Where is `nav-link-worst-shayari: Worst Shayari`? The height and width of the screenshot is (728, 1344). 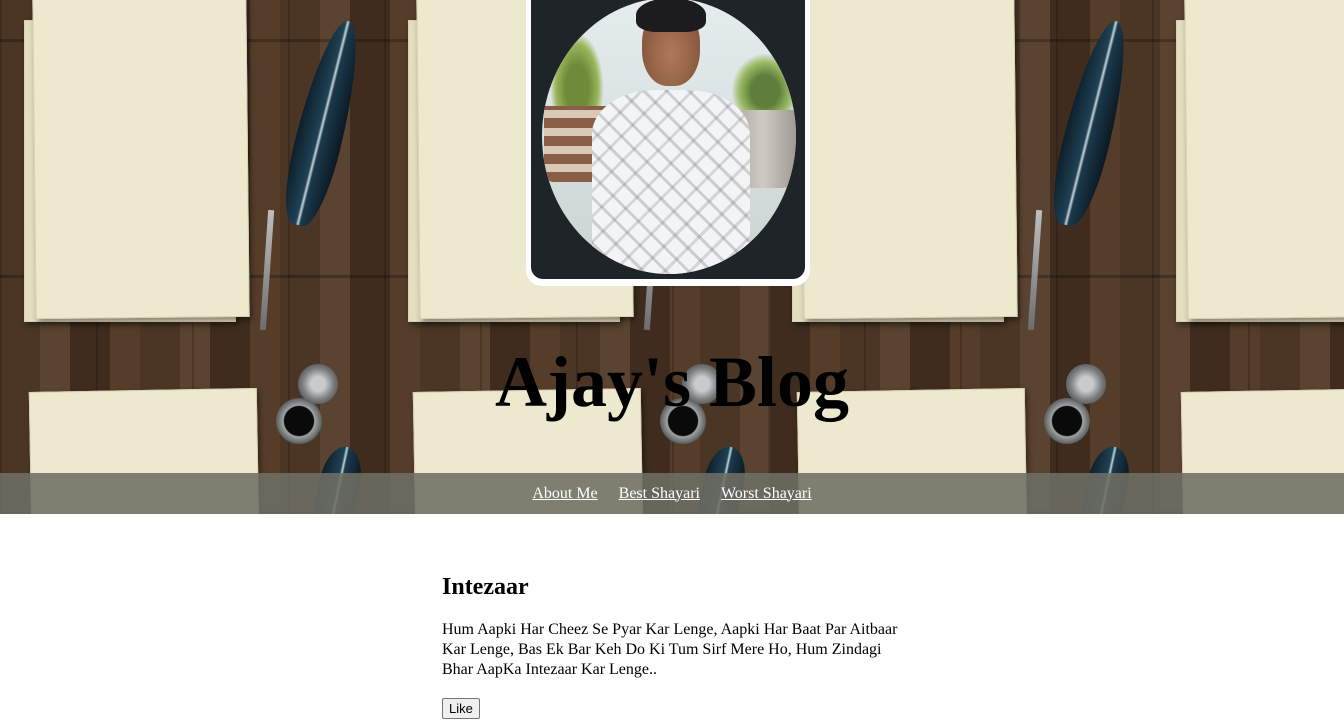
nav-link-worst-shayari: Worst Shayari is located at coordinates (766, 494).